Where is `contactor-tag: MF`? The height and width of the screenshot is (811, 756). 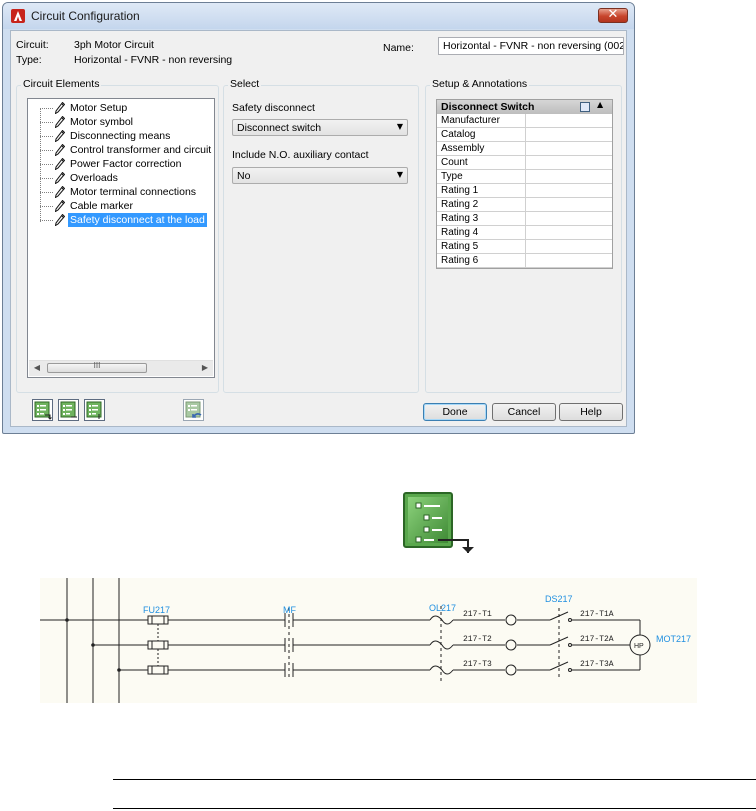 contactor-tag: MF is located at coordinates (289, 610).